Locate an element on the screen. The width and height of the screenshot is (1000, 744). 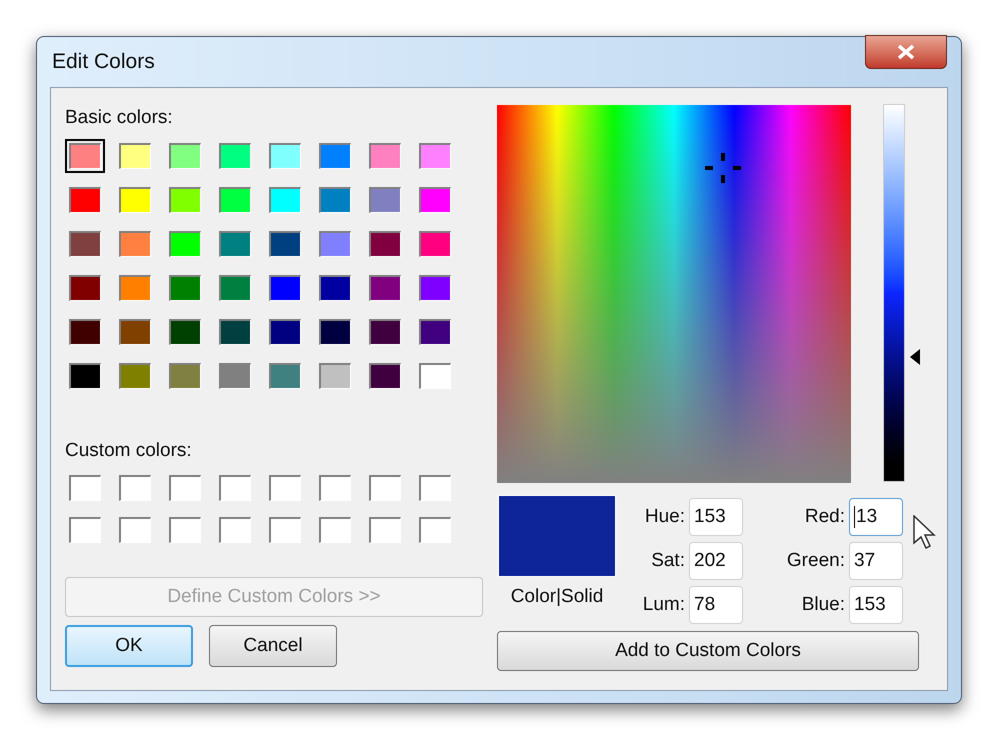
field-label: Red: is located at coordinates (824, 516).